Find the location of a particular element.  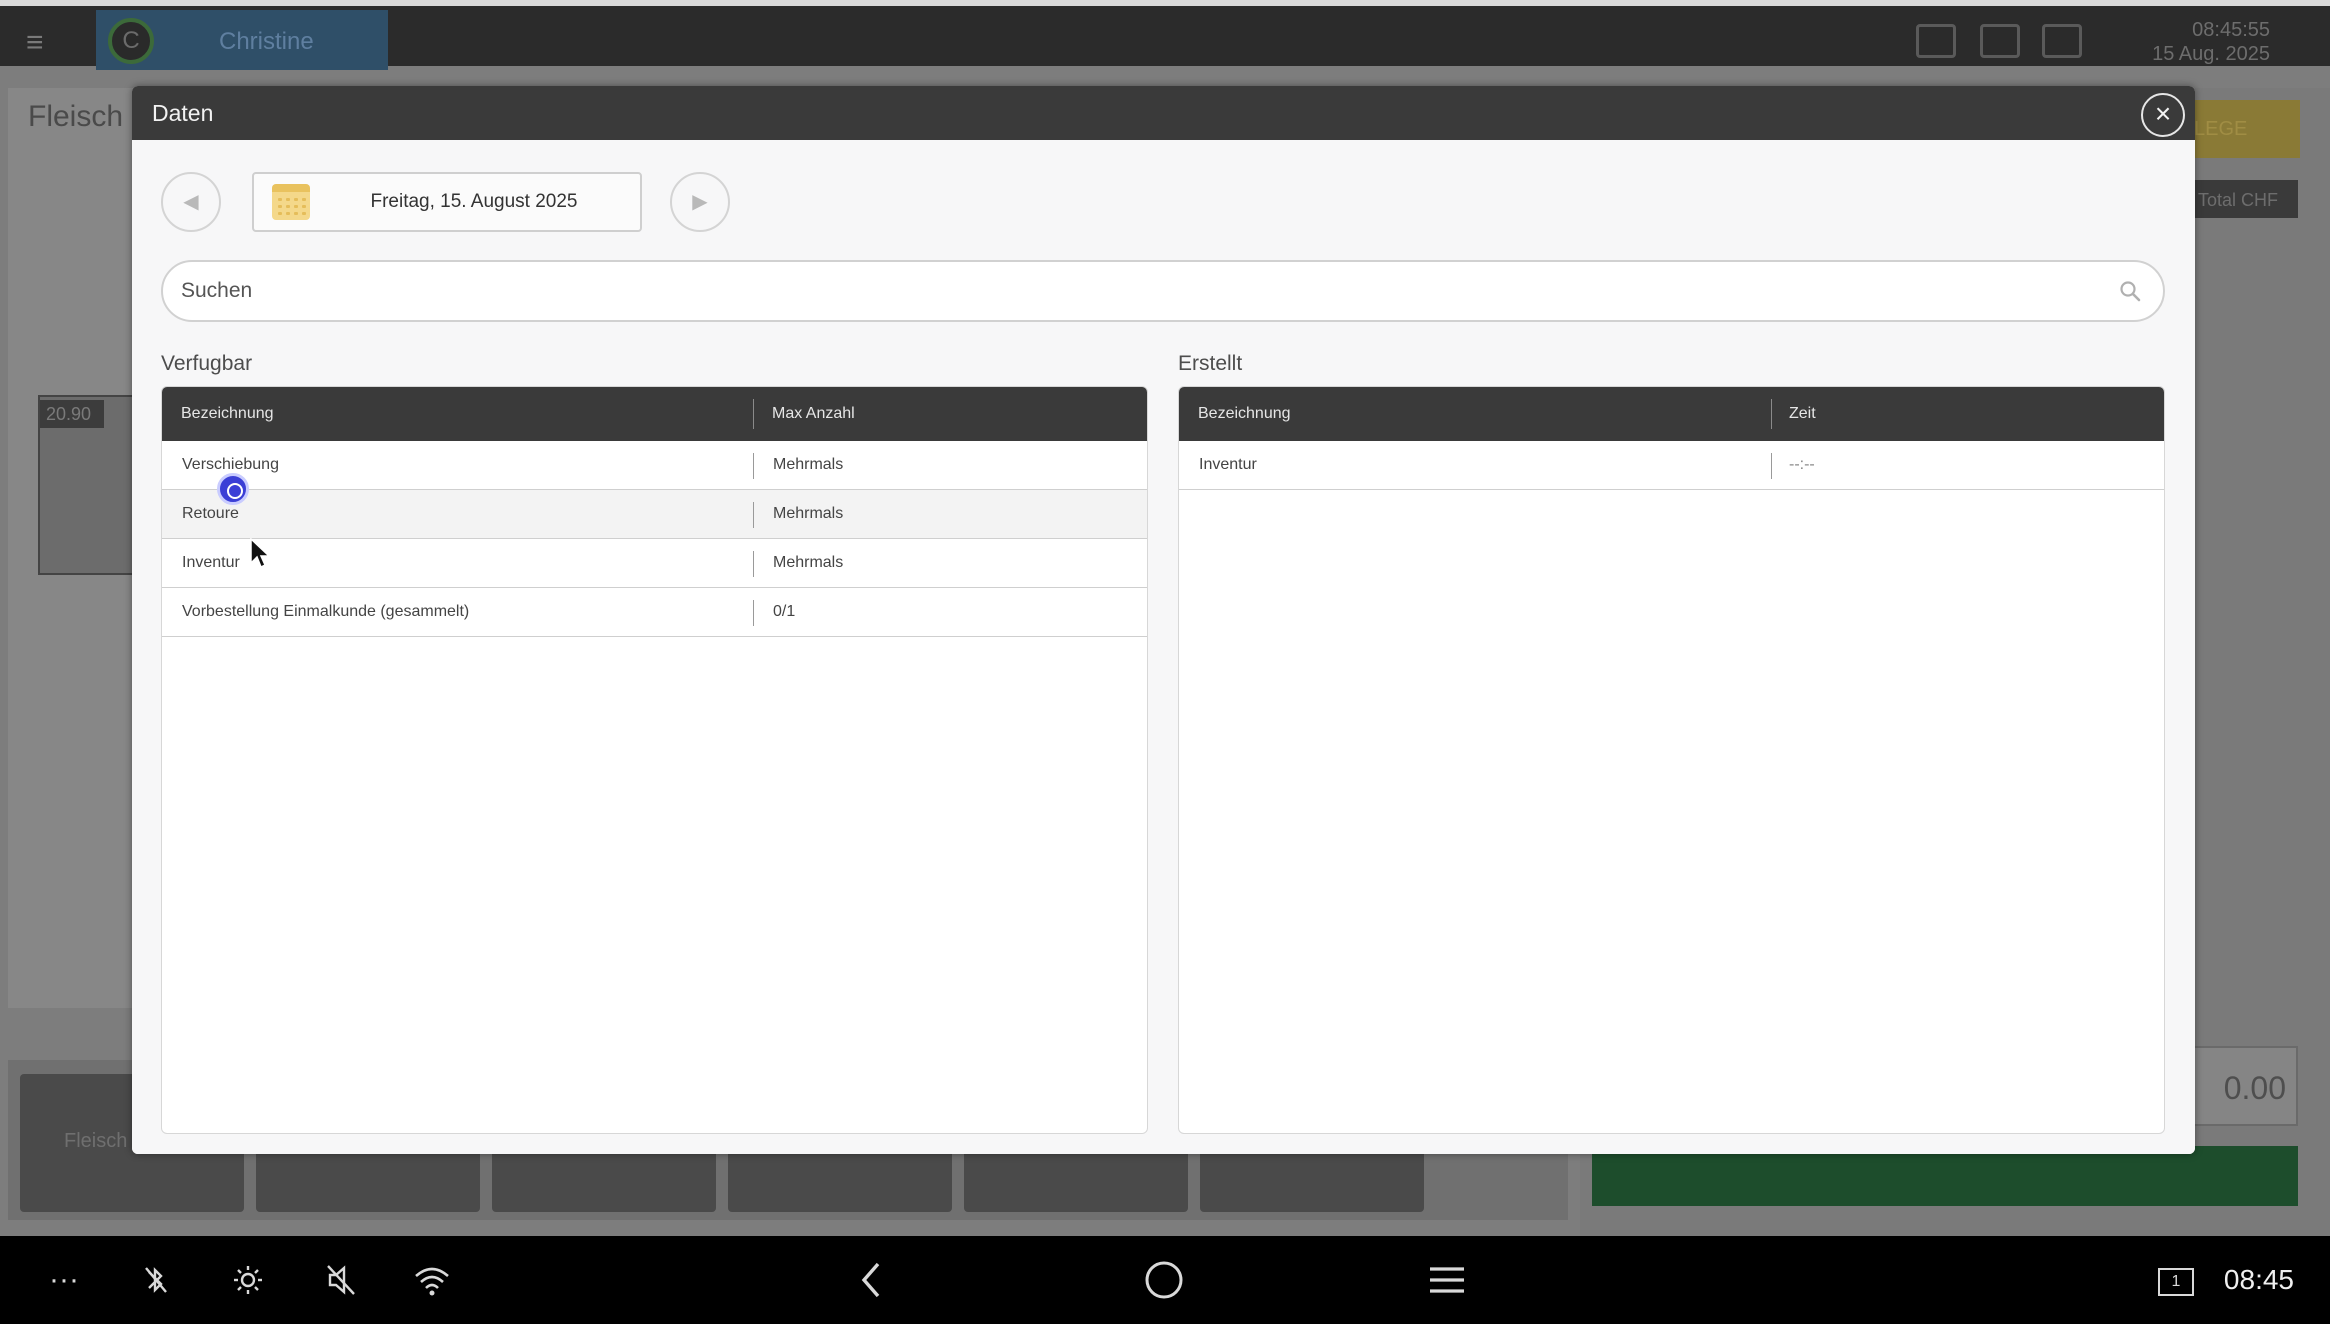

bg-date: 15 Aug. 2025 is located at coordinates (2211, 54).